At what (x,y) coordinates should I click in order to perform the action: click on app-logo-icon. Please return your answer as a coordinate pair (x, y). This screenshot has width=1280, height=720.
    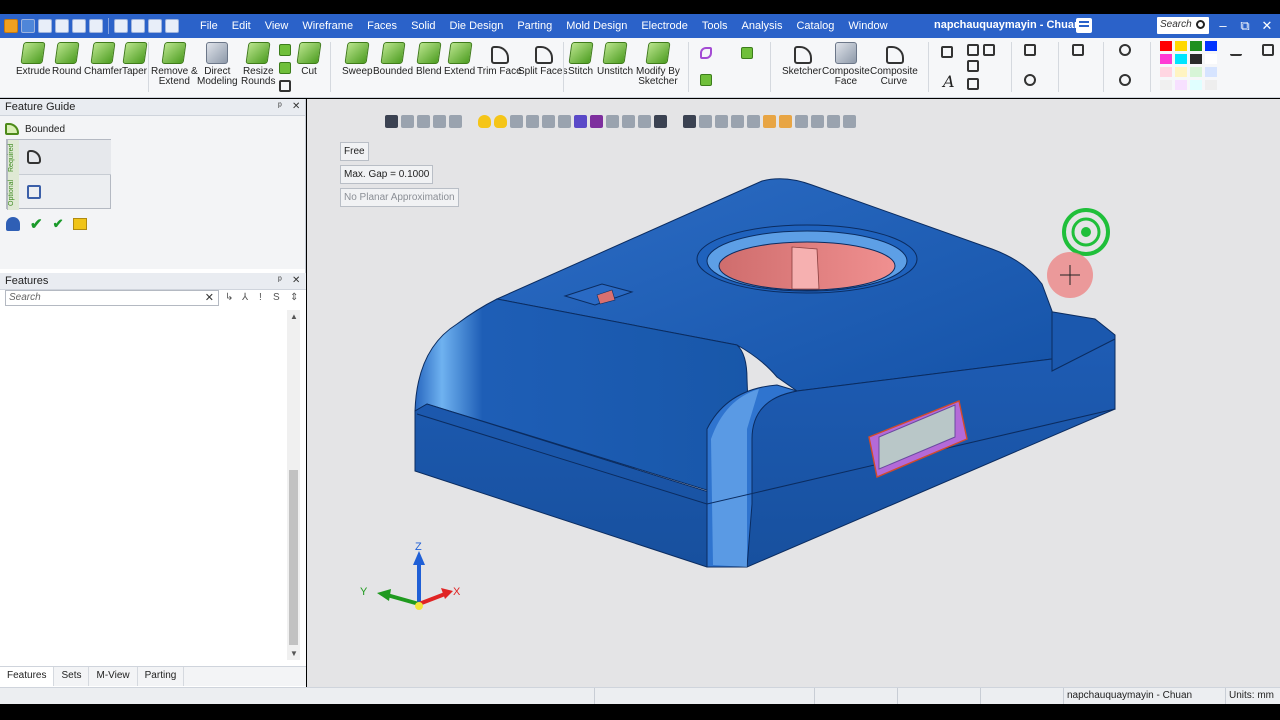
    Looking at the image, I should click on (11, 26).